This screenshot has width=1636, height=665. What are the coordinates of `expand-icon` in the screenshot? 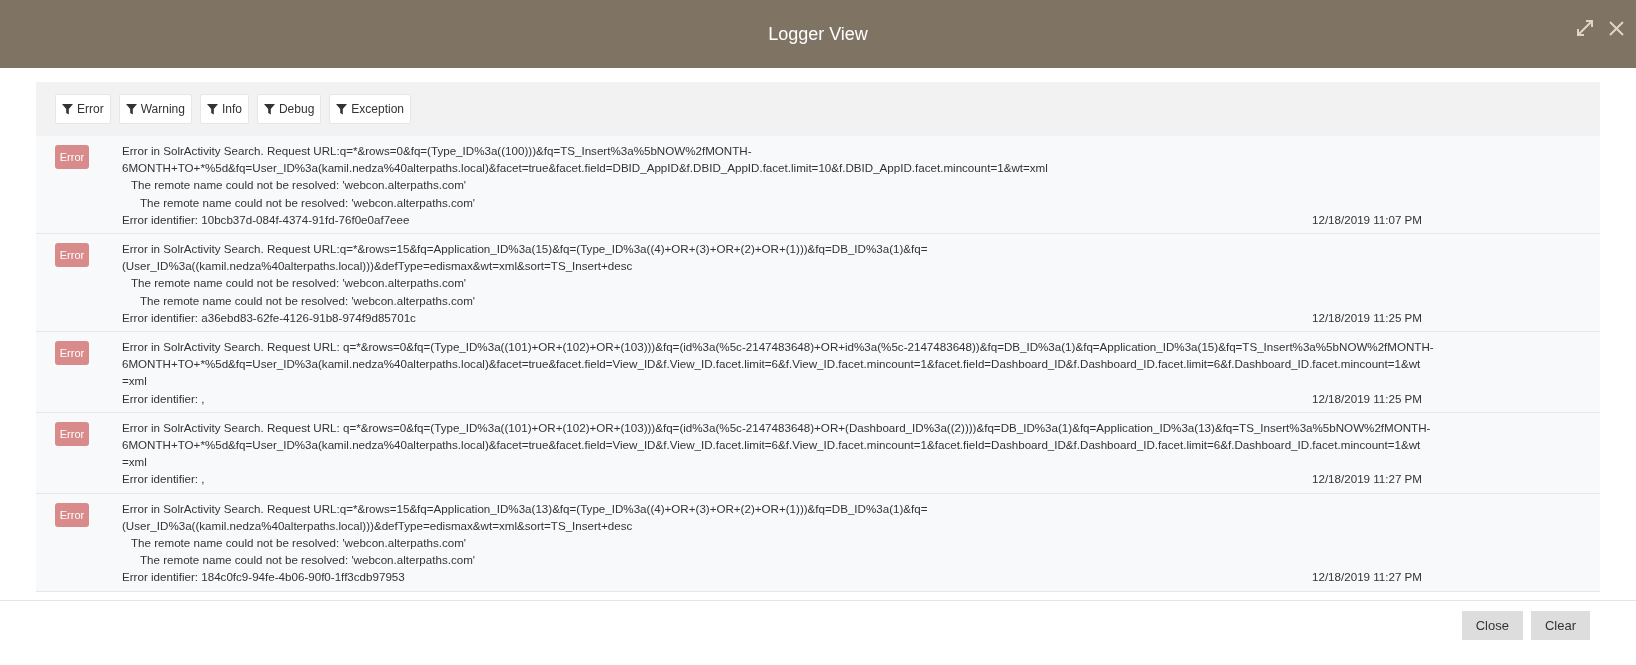 It's located at (1585, 28).